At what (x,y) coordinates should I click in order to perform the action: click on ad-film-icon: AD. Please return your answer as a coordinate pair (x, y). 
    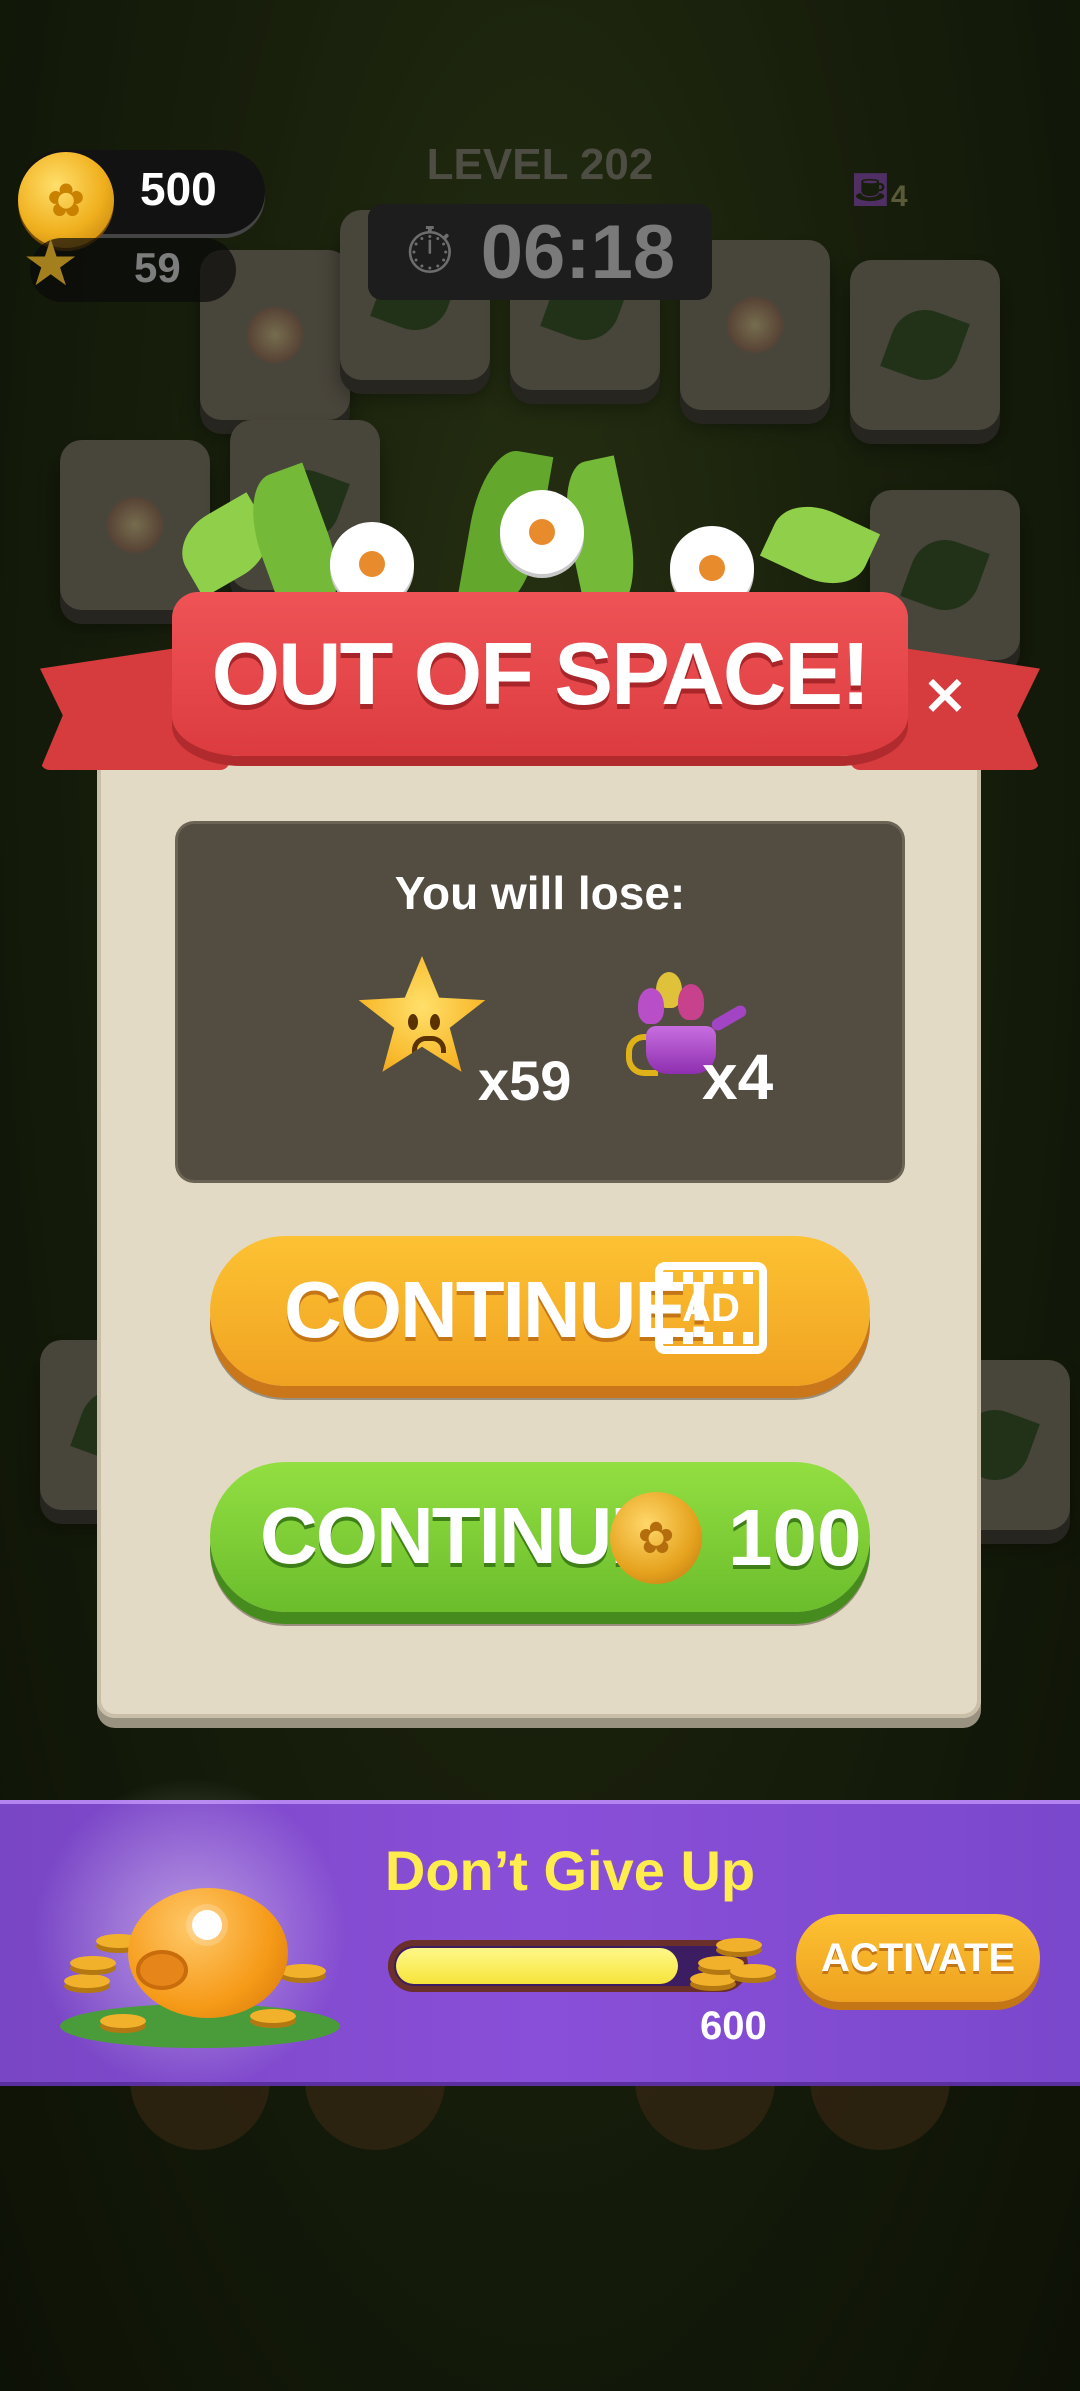
    Looking at the image, I should click on (711, 1308).